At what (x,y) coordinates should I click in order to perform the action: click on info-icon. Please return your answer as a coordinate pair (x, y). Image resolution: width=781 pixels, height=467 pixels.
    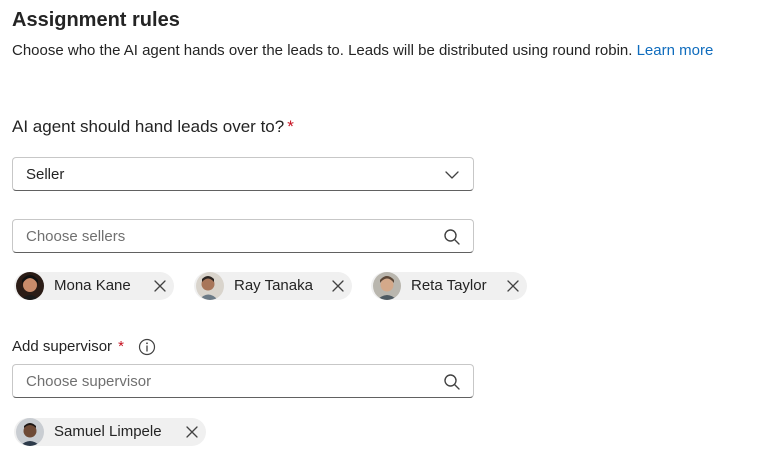
    Looking at the image, I should click on (147, 347).